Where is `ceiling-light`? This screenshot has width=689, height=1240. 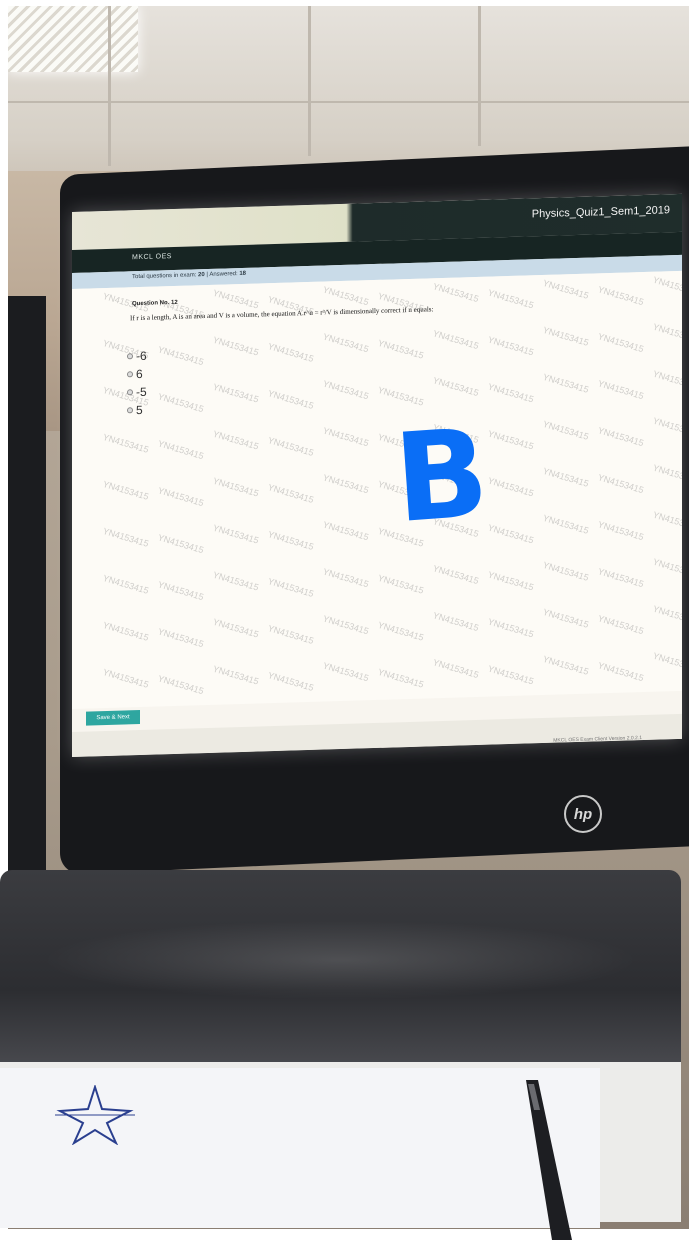 ceiling-light is located at coordinates (73, 39).